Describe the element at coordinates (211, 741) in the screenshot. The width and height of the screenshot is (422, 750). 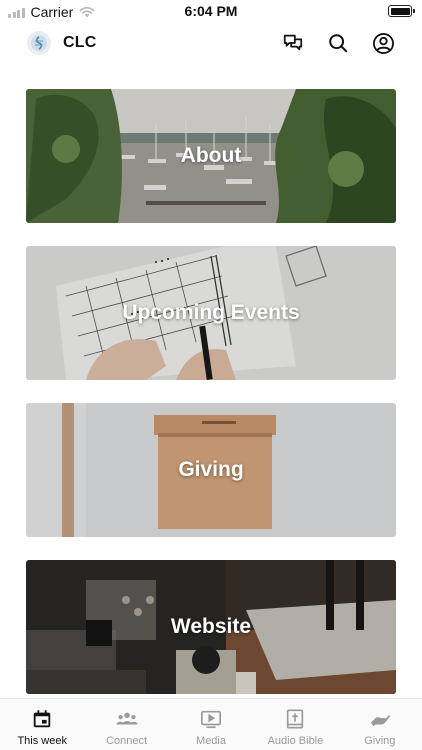
I see `tab-label-media: Media` at that location.